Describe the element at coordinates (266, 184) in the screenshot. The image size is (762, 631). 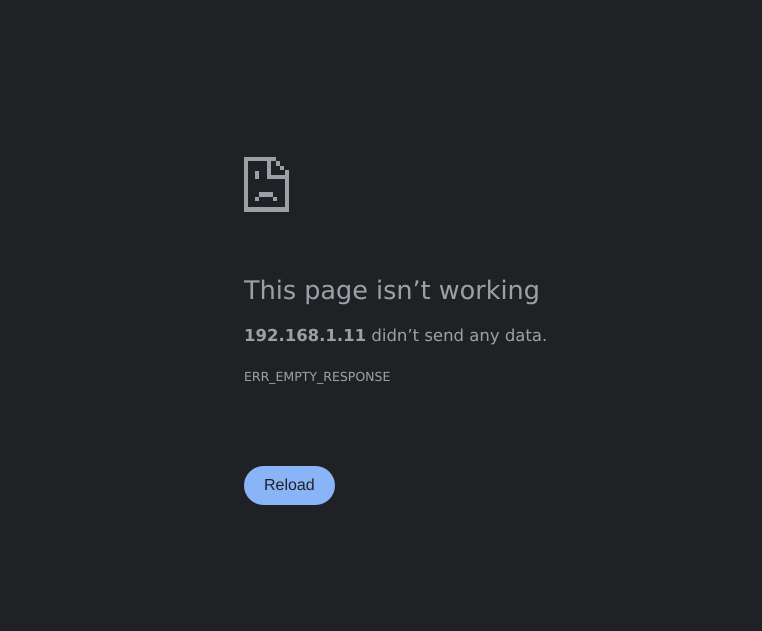
I see `sad-page-icon` at that location.